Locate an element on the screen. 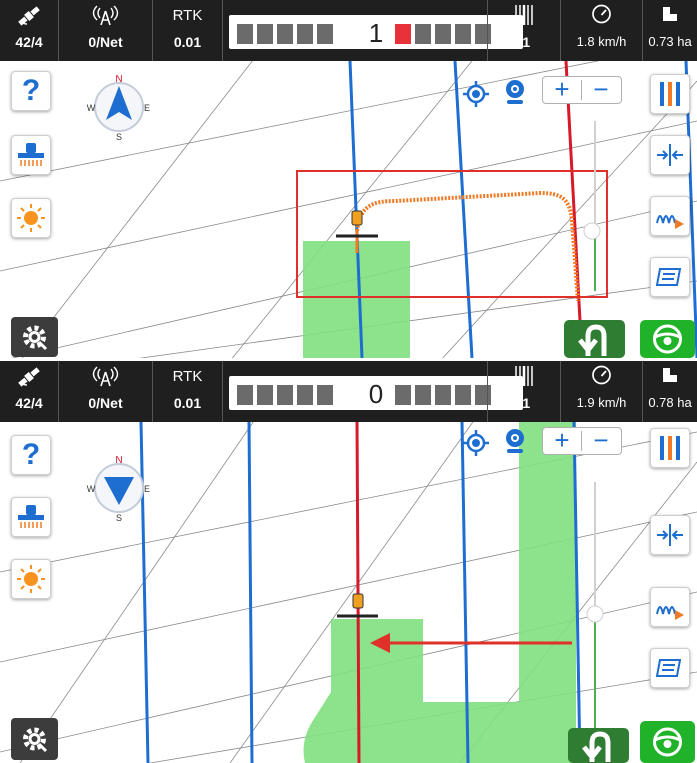  area-status: 0.73 ha is located at coordinates (670, 30).